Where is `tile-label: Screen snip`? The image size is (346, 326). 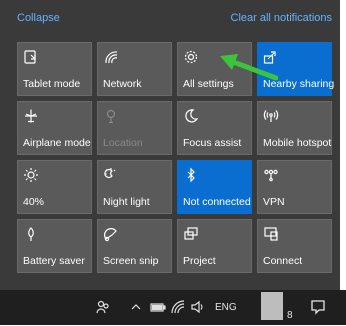
tile-label: Screen snip is located at coordinates (131, 261).